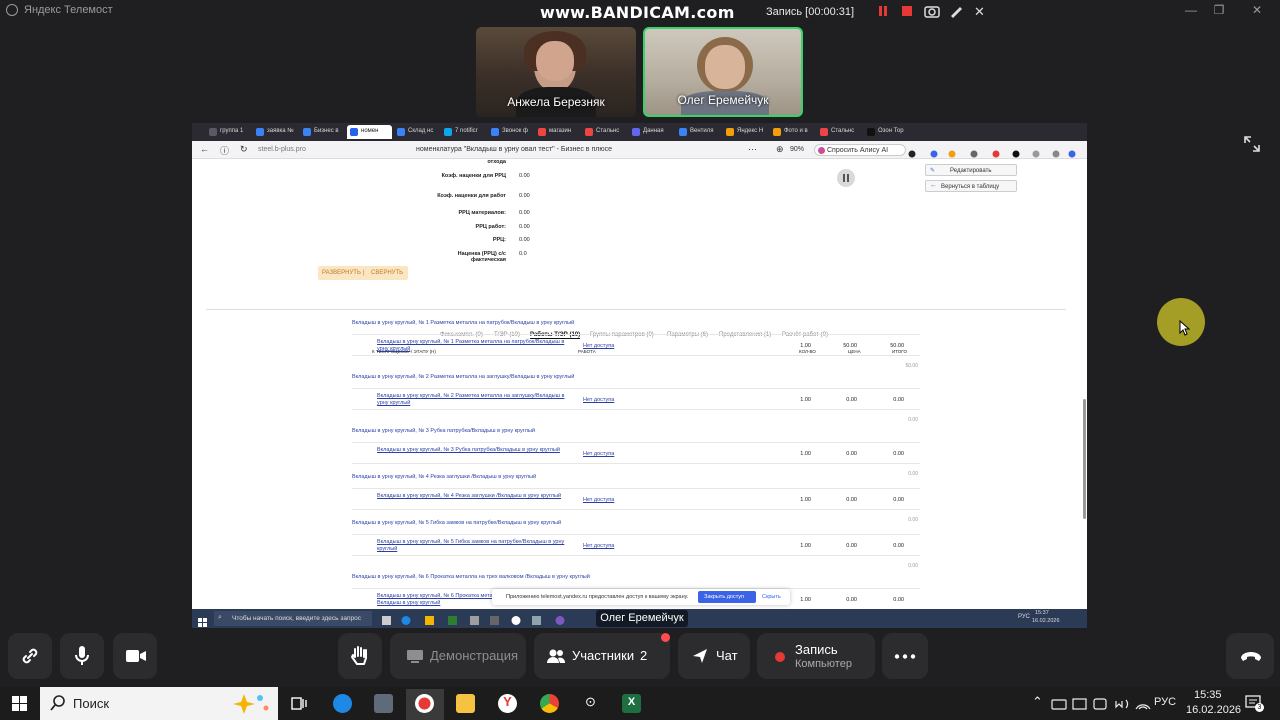  What do you see at coordinates (244, 149) in the screenshot?
I see `reload-icon: ↻` at bounding box center [244, 149].